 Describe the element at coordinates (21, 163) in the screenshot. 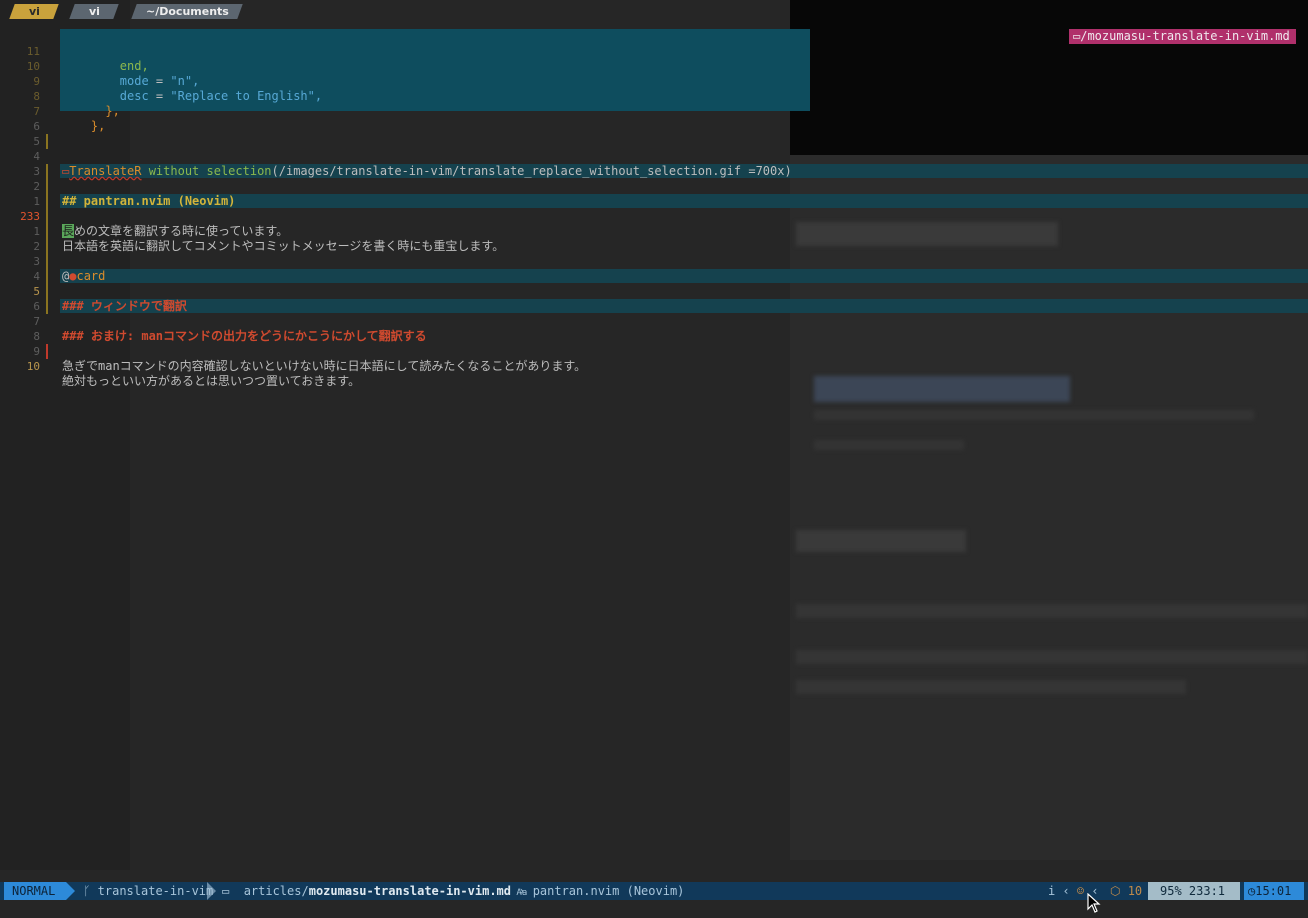

I see `editor-line: 3` at that location.